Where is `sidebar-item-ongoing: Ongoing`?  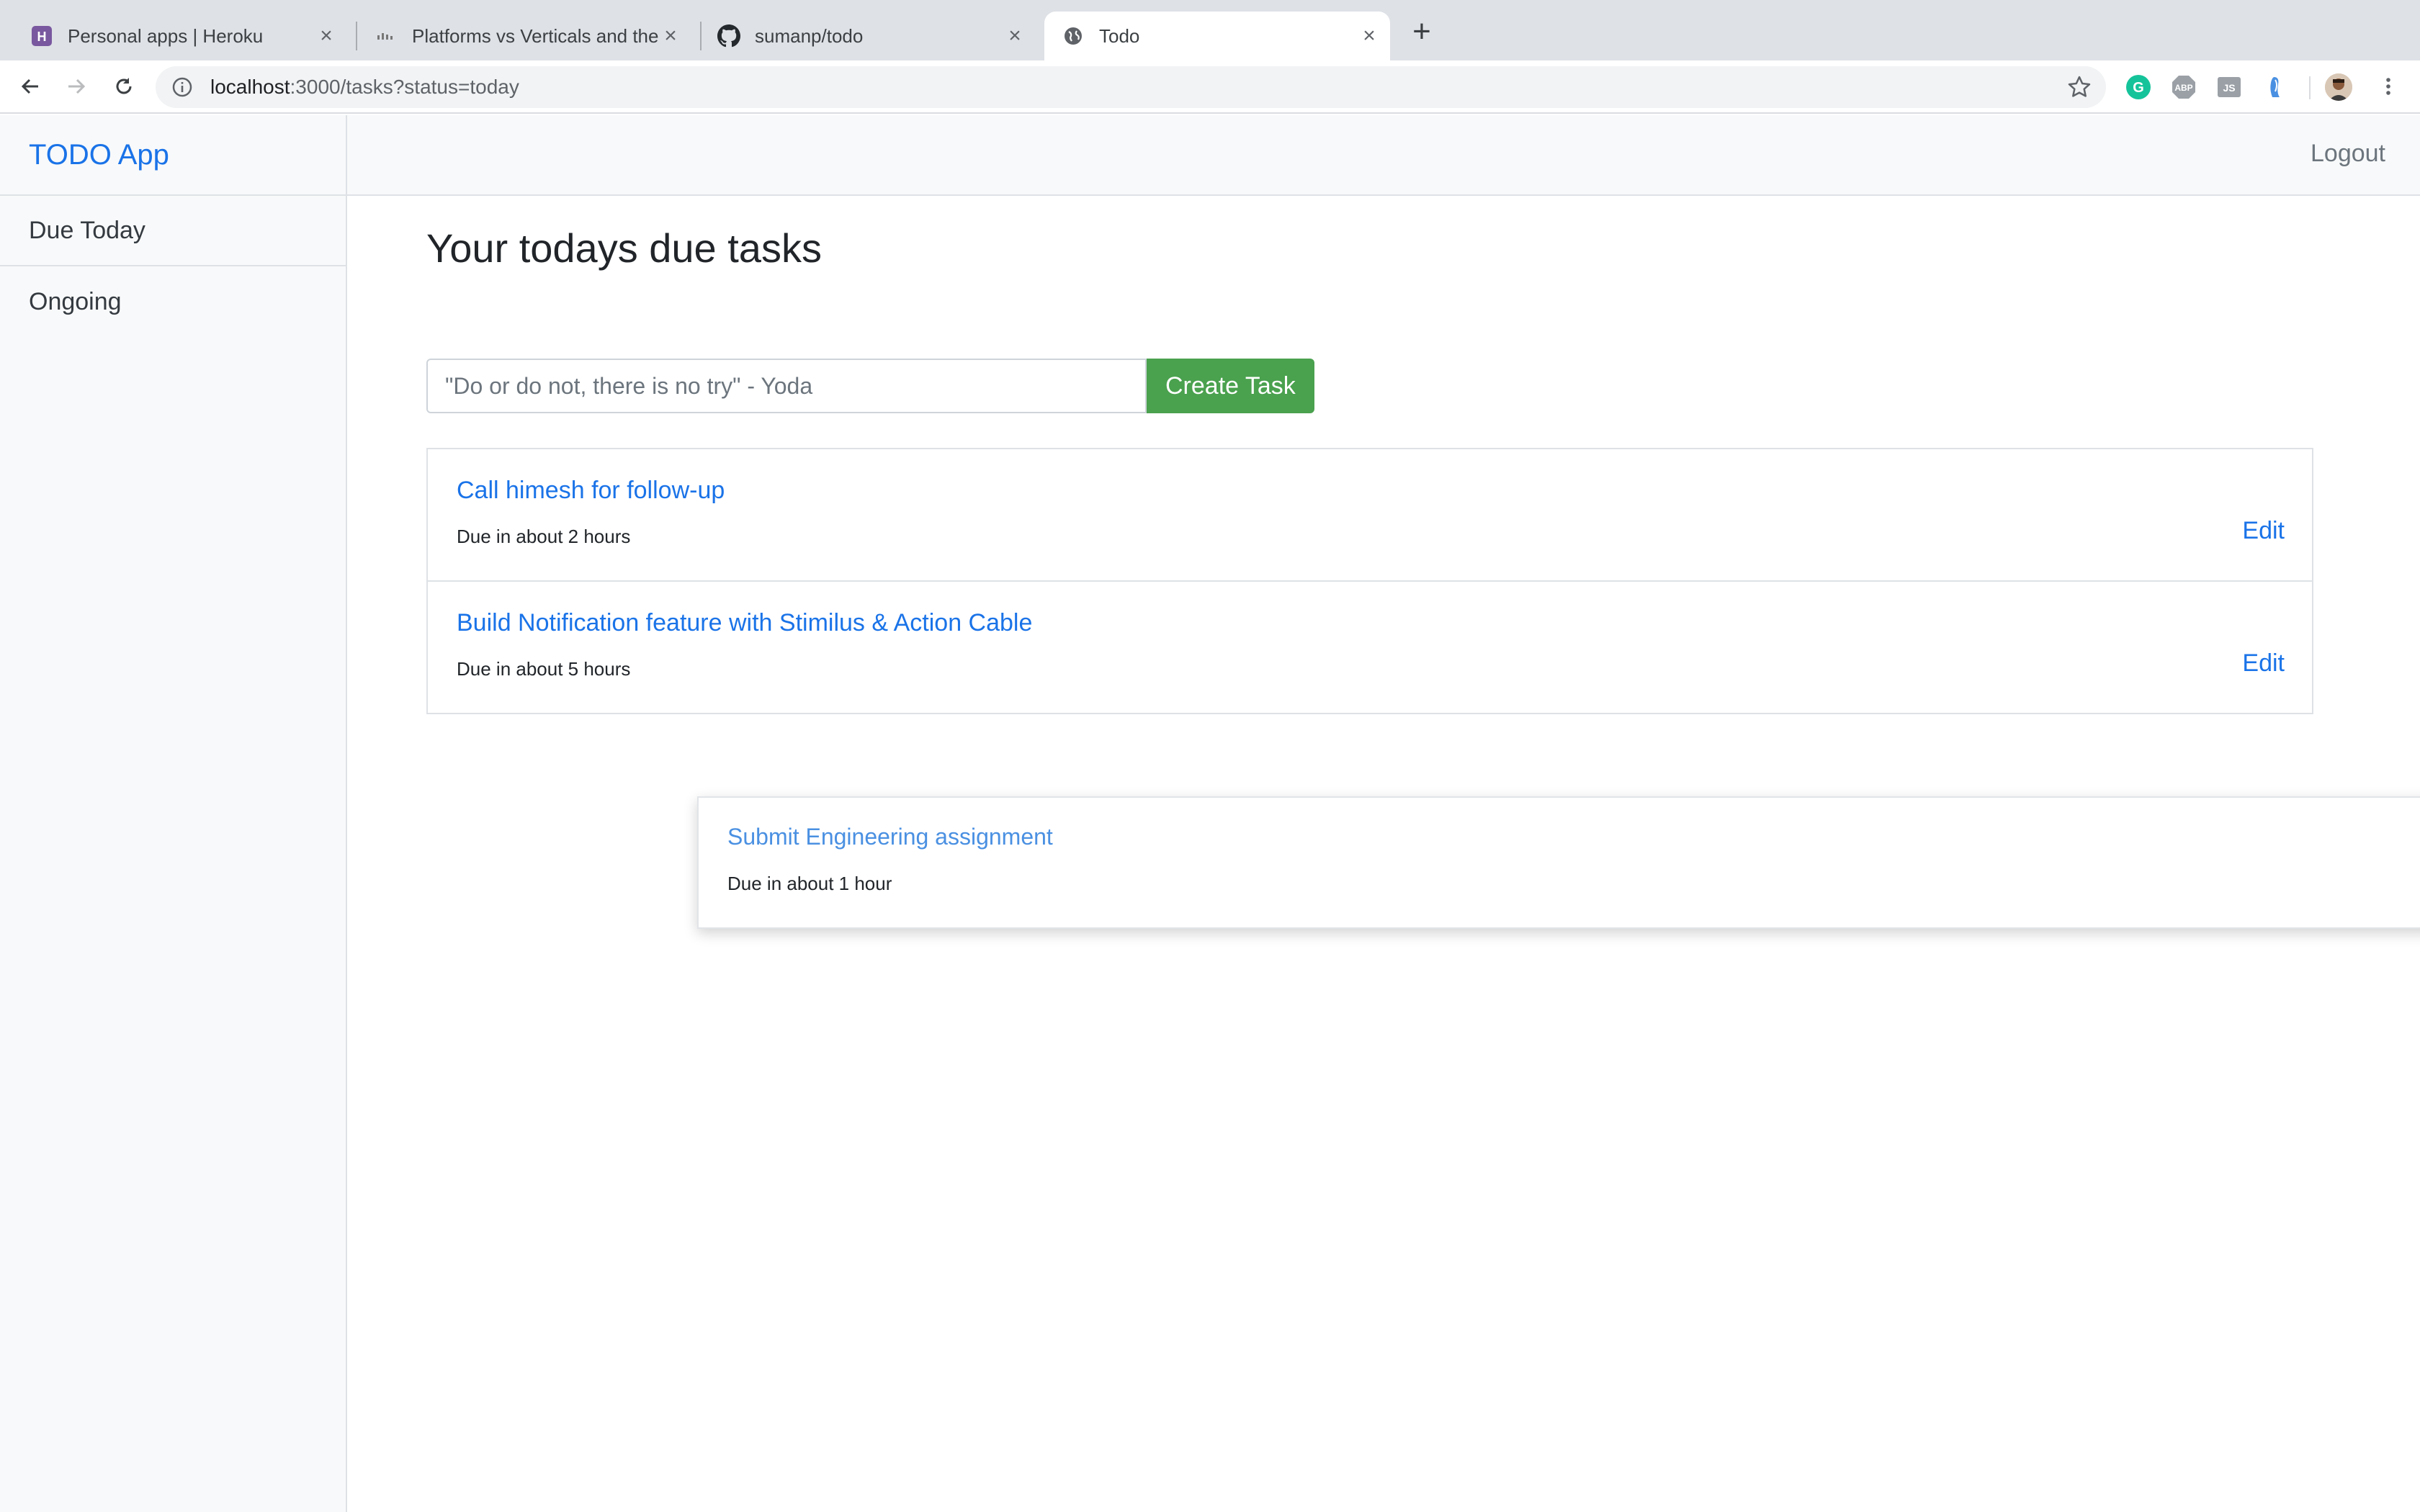 sidebar-item-ongoing: Ongoing is located at coordinates (173, 301).